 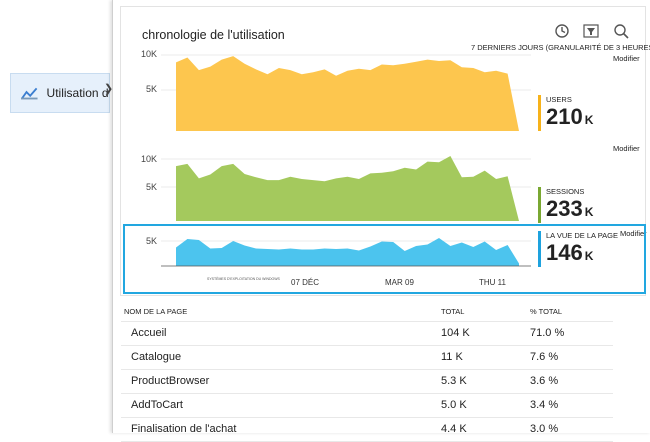 What do you see at coordinates (452, 357) in the screenshot?
I see `page-total: 11 K` at bounding box center [452, 357].